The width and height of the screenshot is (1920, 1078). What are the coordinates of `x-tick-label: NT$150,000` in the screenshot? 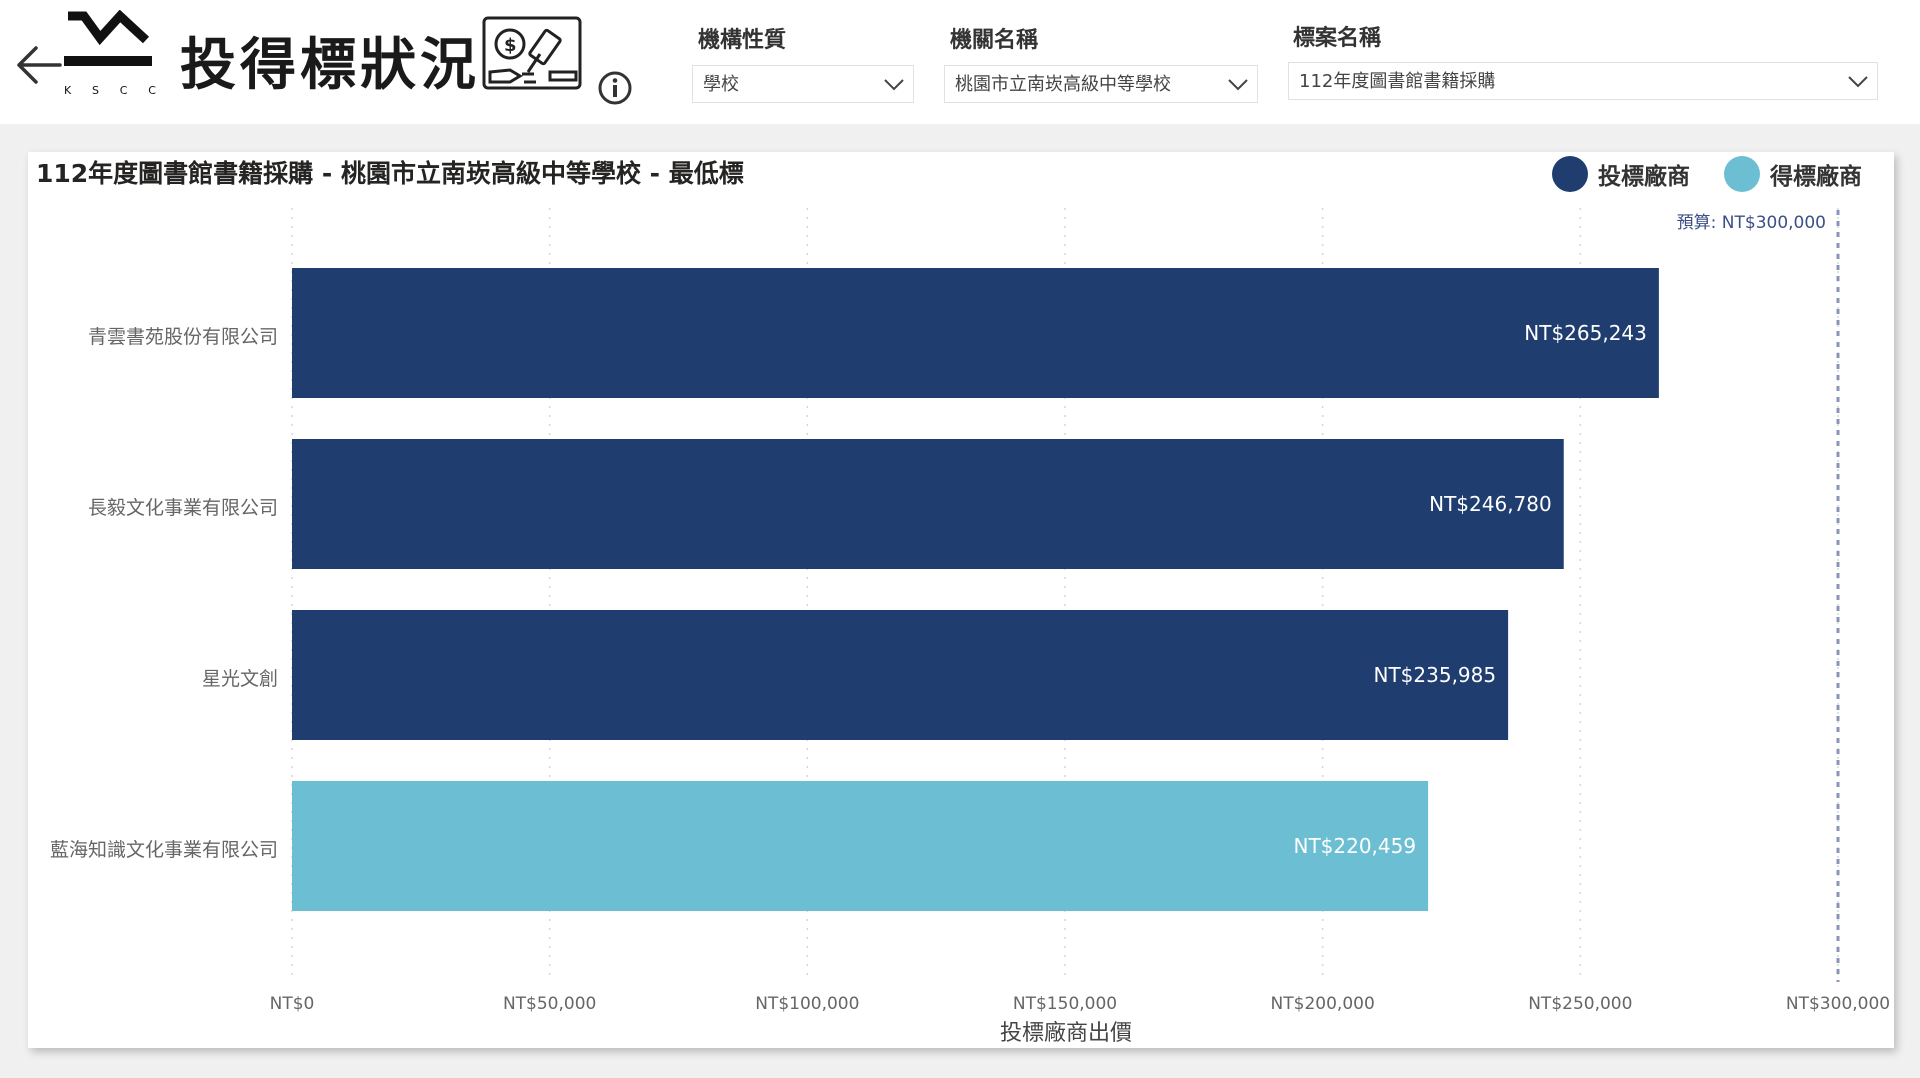 It's located at (1065, 1004).